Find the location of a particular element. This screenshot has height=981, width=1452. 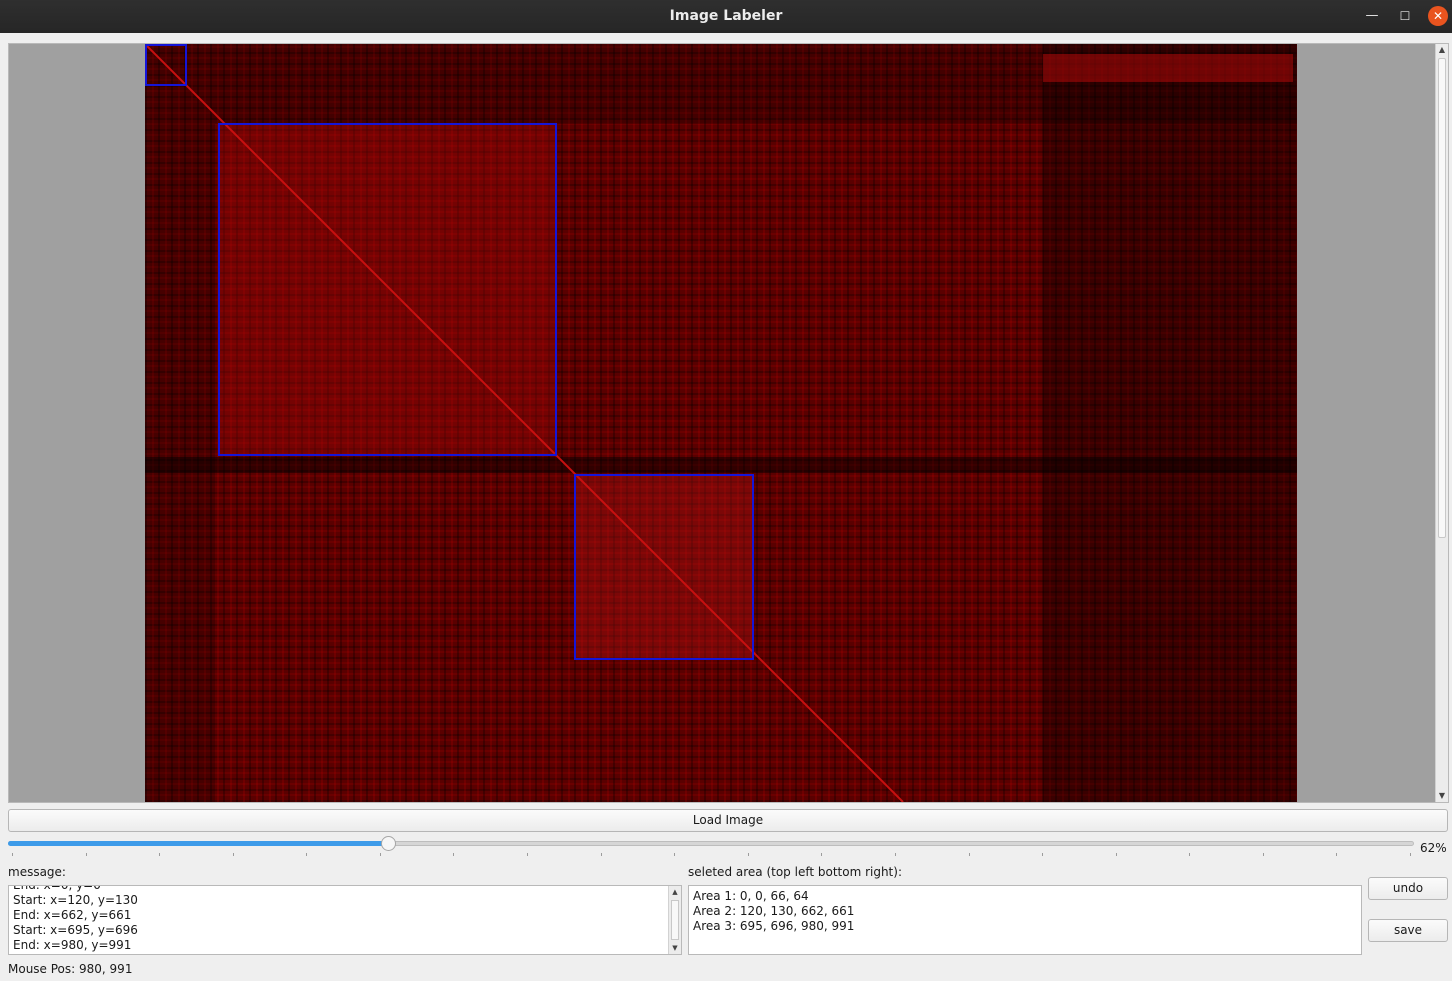

save-button: save is located at coordinates (1408, 930).